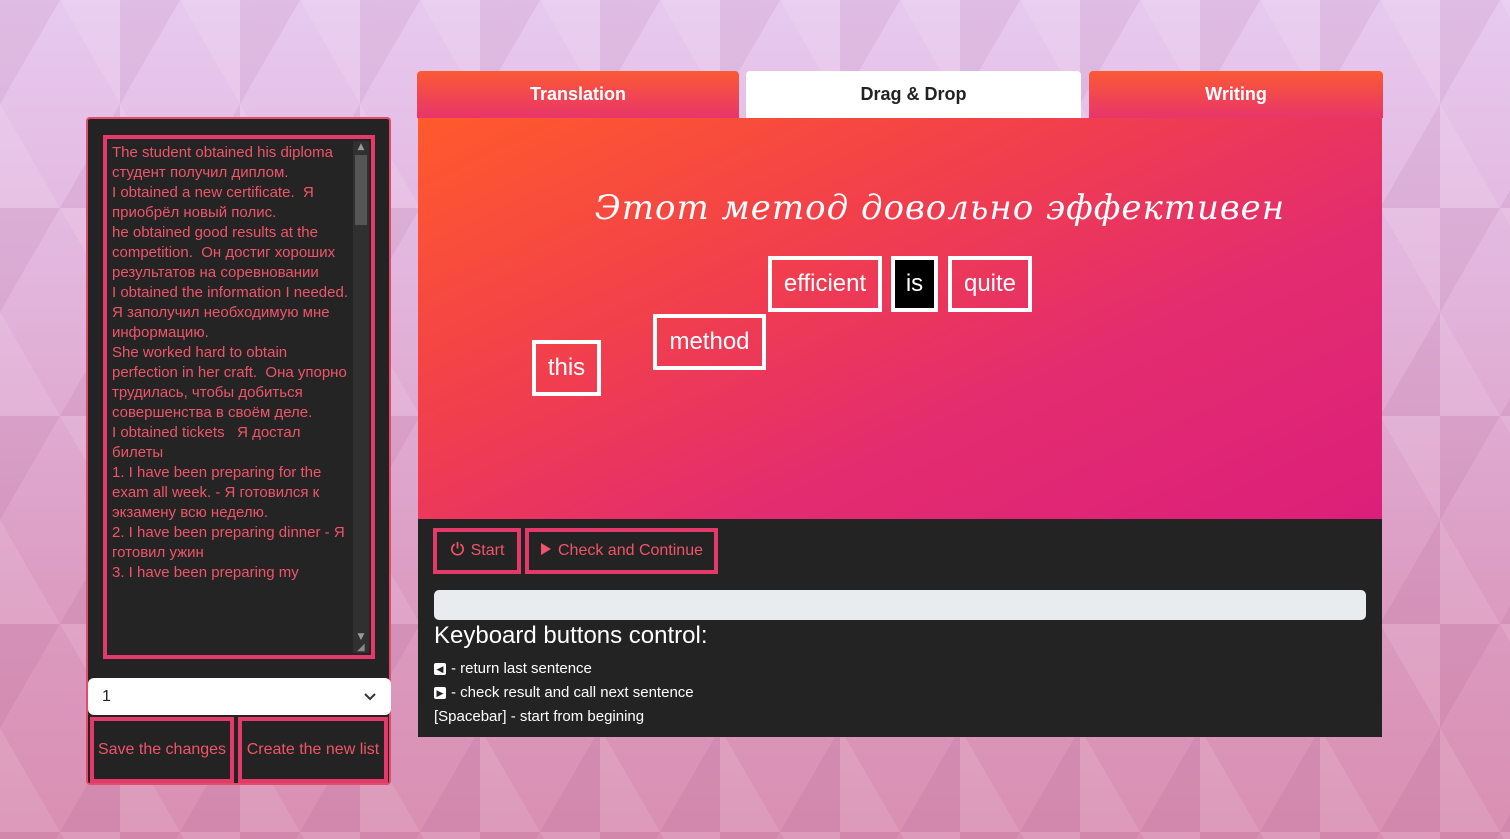 This screenshot has height=839, width=1510. What do you see at coordinates (578, 94) in the screenshot?
I see `tab-translation: Translation` at bounding box center [578, 94].